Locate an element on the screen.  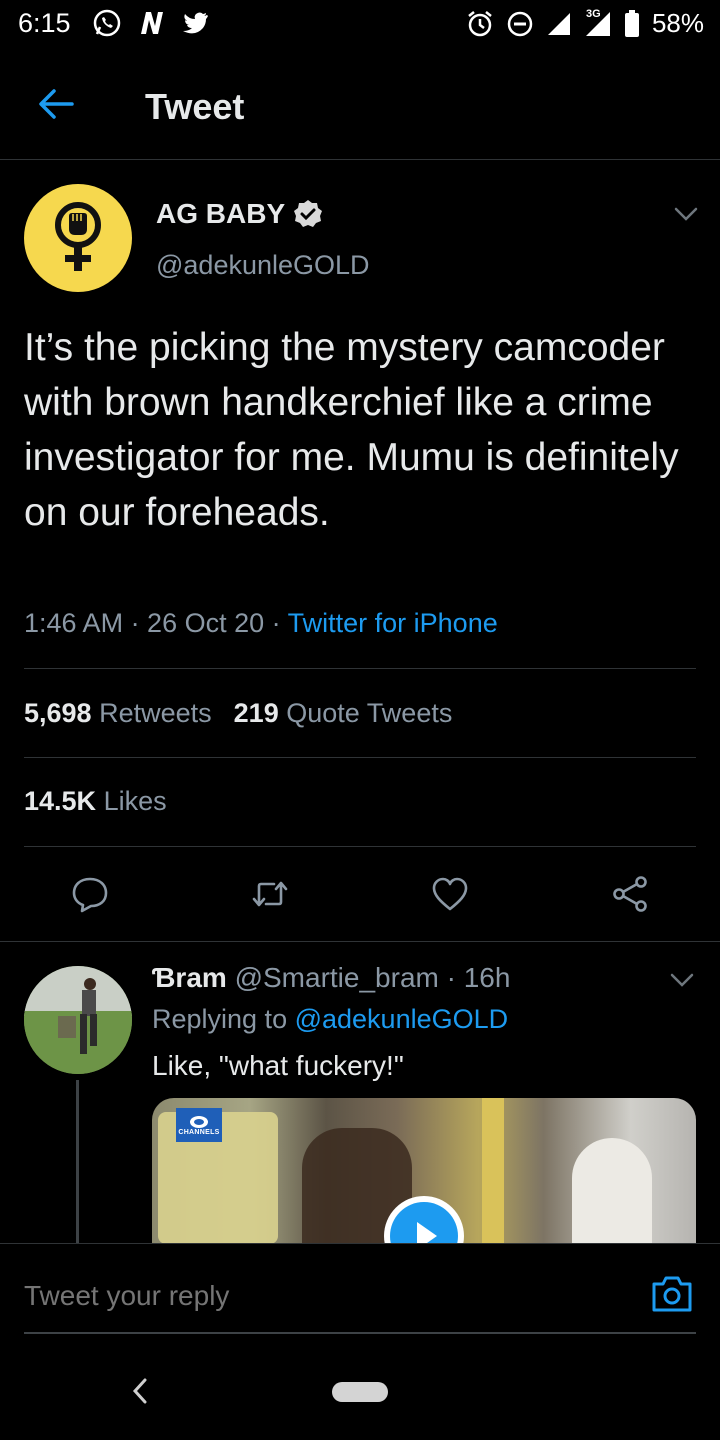
reply-text: Like, "what fuckery!" is located at coordinates (278, 1065).